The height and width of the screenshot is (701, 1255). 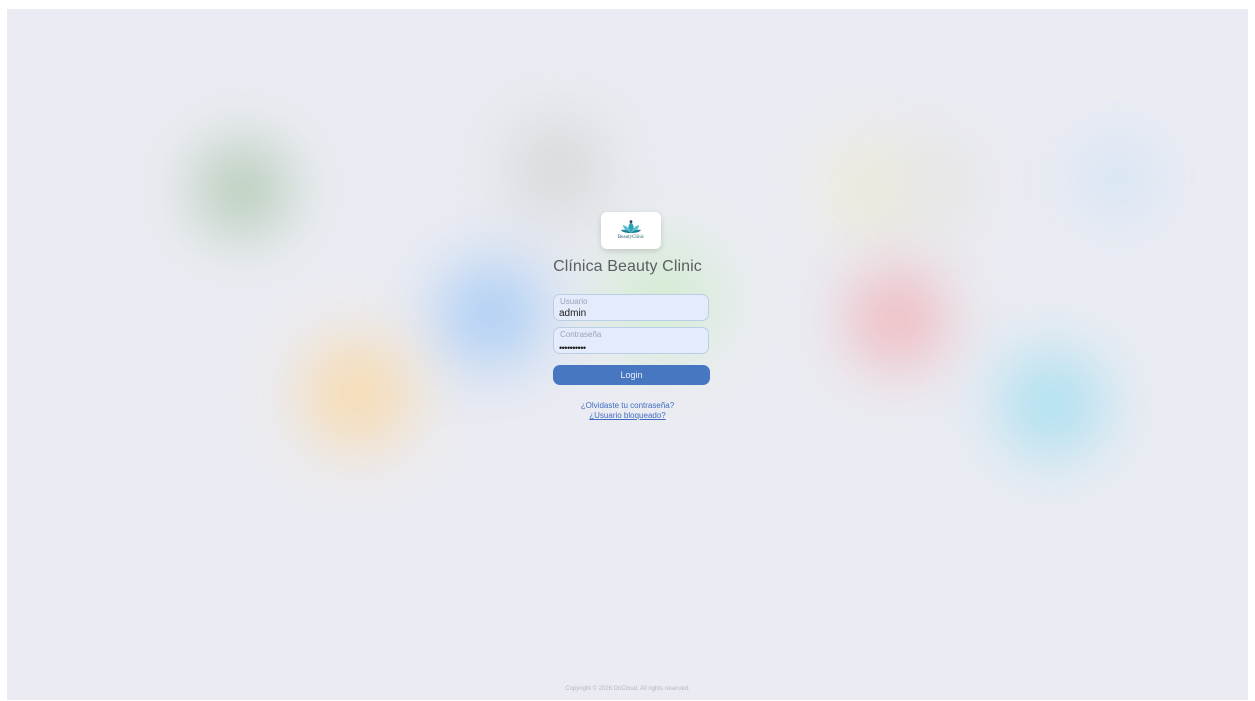 What do you see at coordinates (631, 227) in the screenshot?
I see `lotus-icon` at bounding box center [631, 227].